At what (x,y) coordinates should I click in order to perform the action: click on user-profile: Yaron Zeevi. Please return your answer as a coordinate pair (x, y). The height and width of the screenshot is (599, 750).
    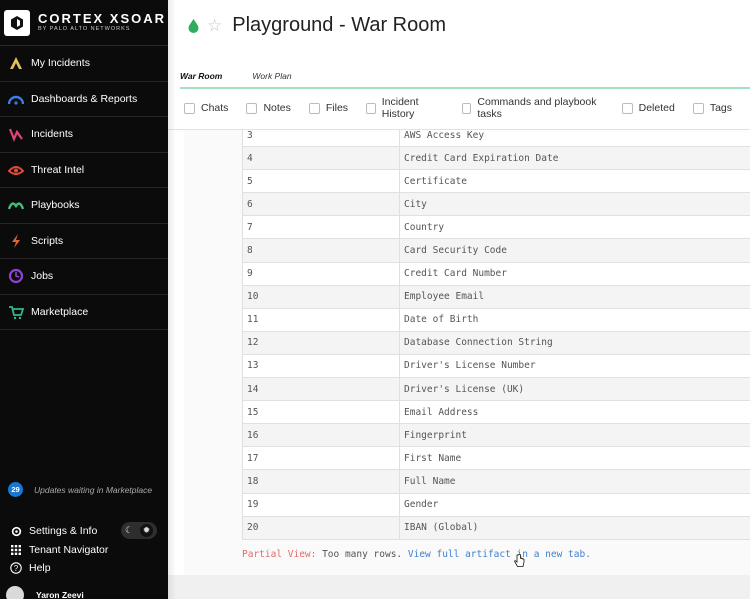
    Looking at the image, I should click on (45, 592).